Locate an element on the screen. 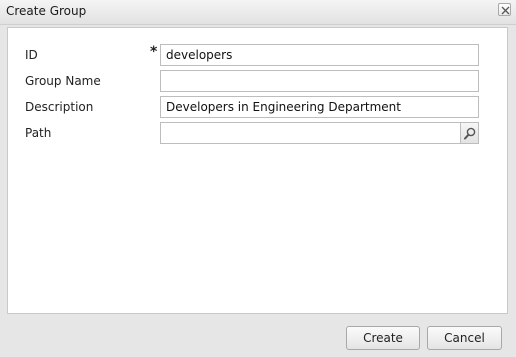 Image resolution: width=516 pixels, height=357 pixels. path-picker is located at coordinates (319, 133).